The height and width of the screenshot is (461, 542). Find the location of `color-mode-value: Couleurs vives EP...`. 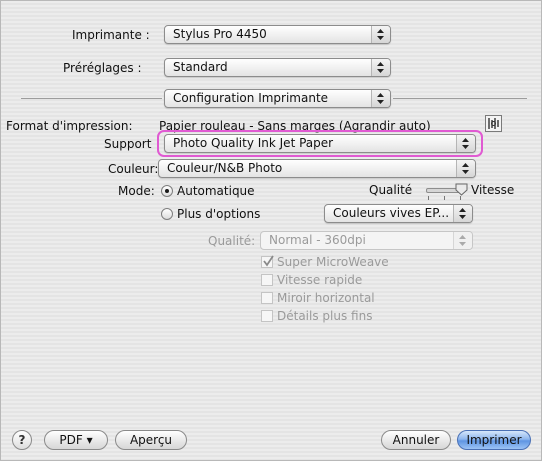

color-mode-value: Couleurs vives EP... is located at coordinates (391, 213).